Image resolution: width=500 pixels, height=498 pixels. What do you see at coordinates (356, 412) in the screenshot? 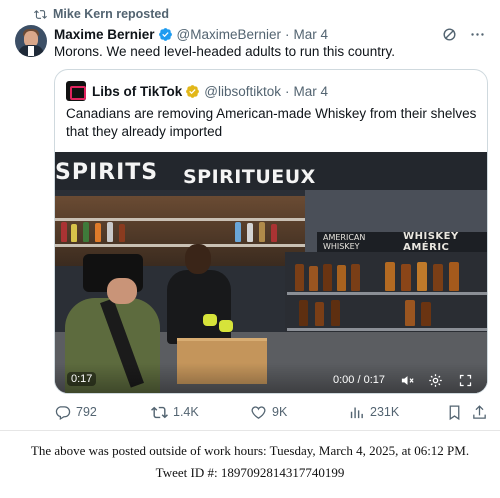
I see `views-bar-chart-icon` at bounding box center [356, 412].